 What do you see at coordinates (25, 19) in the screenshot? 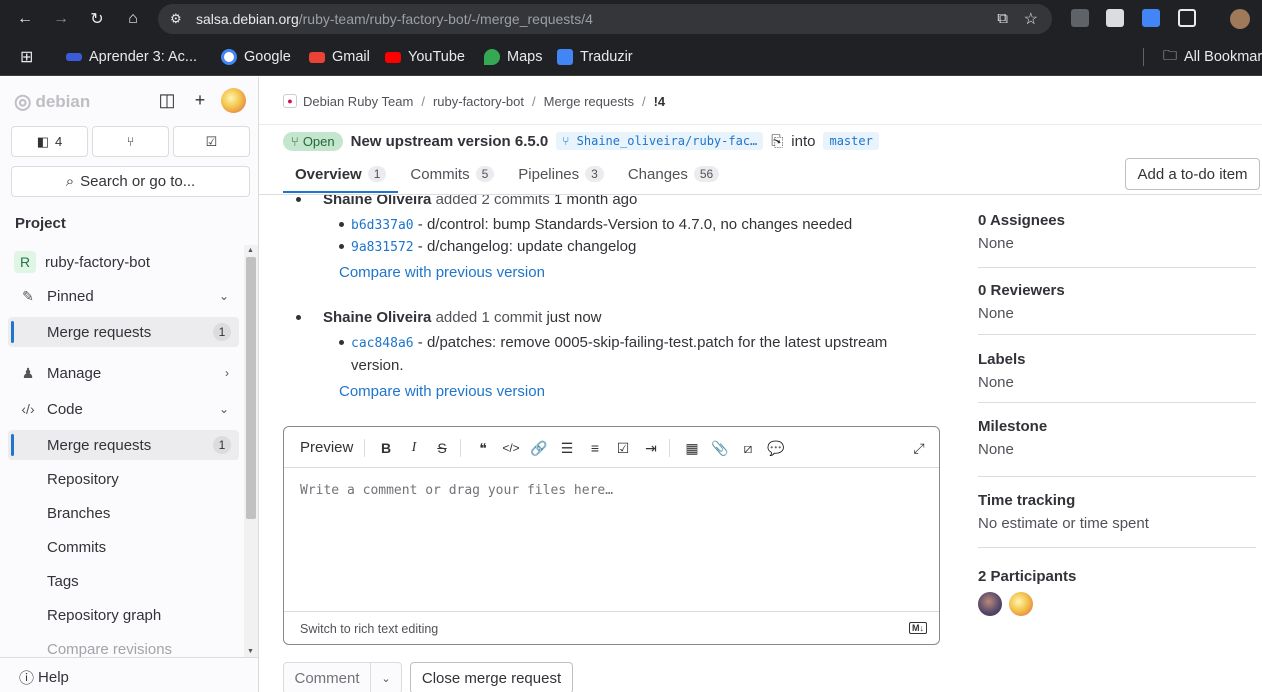
I see `back-icon: ←` at bounding box center [25, 19].